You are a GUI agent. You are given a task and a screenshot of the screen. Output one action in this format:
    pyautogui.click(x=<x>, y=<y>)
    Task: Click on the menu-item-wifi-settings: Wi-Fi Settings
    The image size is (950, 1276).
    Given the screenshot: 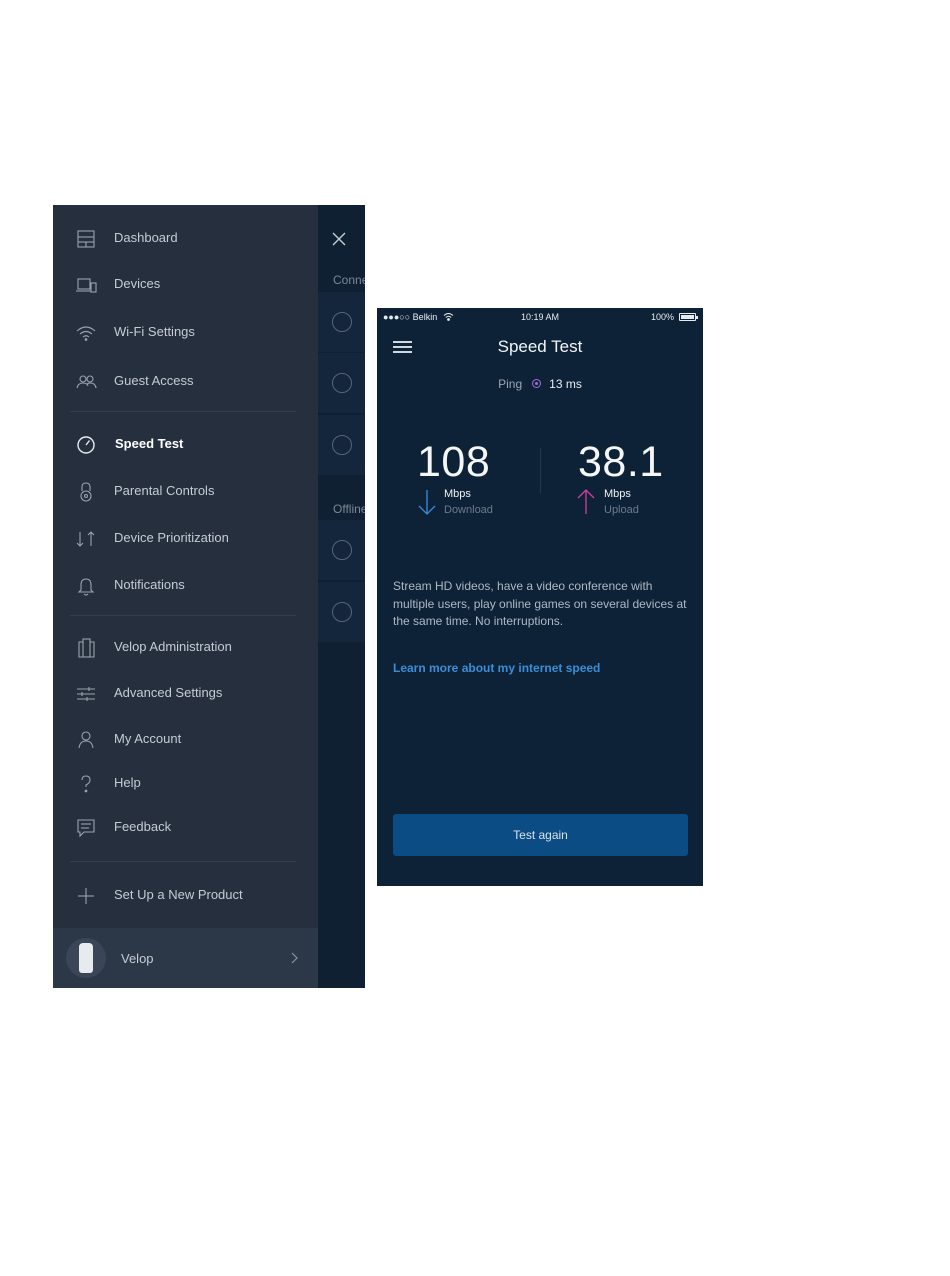 What is the action you would take?
    pyautogui.click(x=185, y=332)
    